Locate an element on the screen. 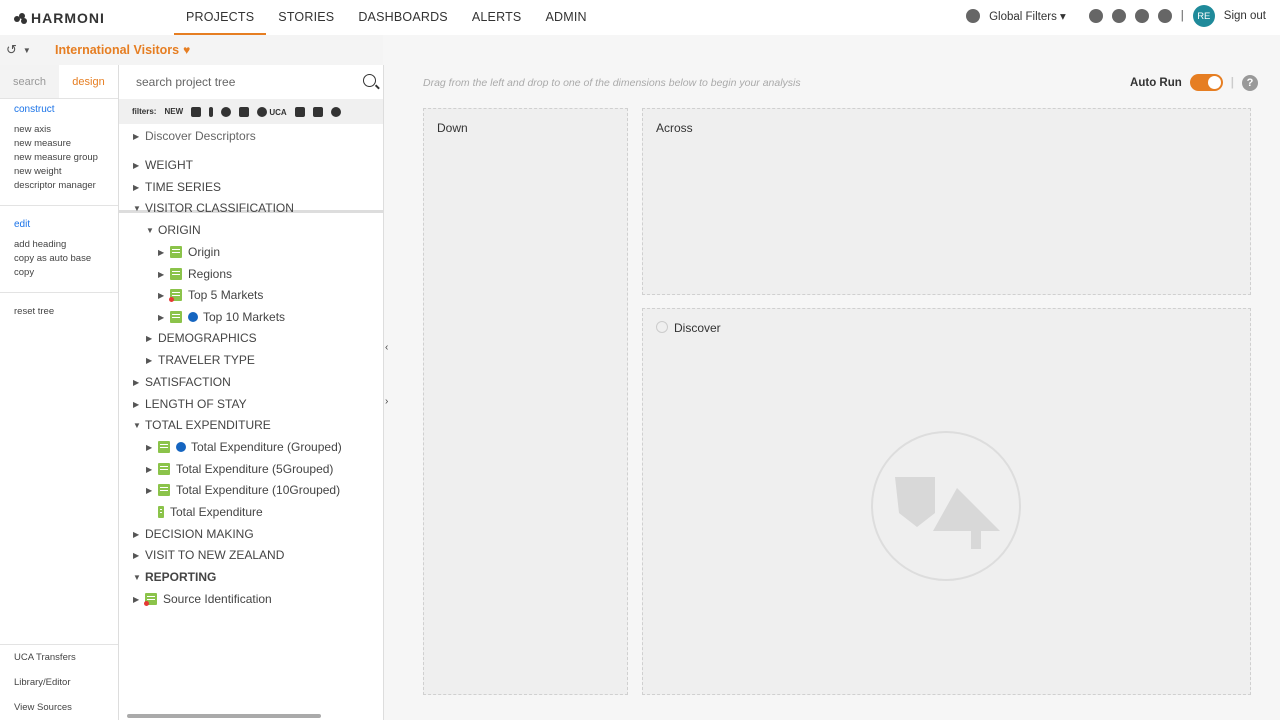 The height and width of the screenshot is (720, 1280). sign-out-link: Sign out is located at coordinates (1245, 16).